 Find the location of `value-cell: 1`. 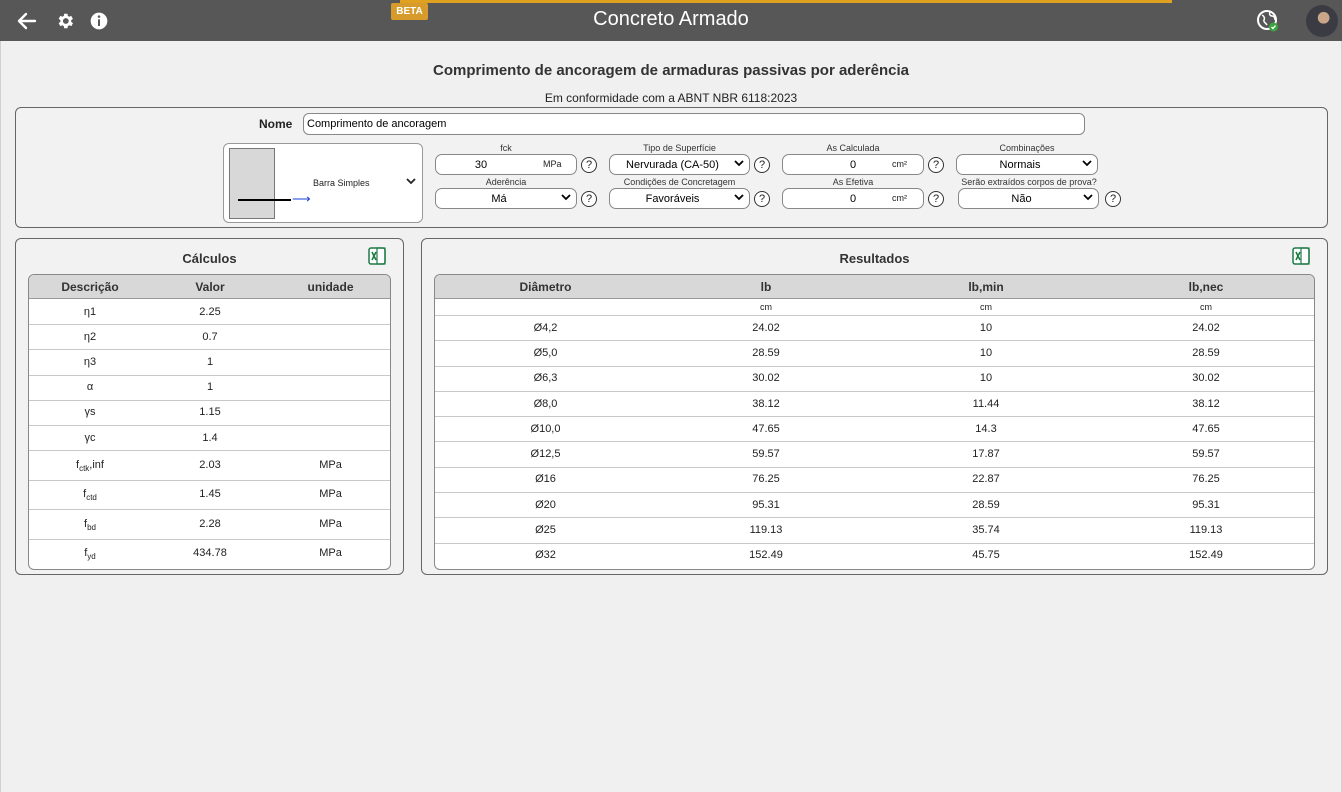

value-cell: 1 is located at coordinates (210, 361).